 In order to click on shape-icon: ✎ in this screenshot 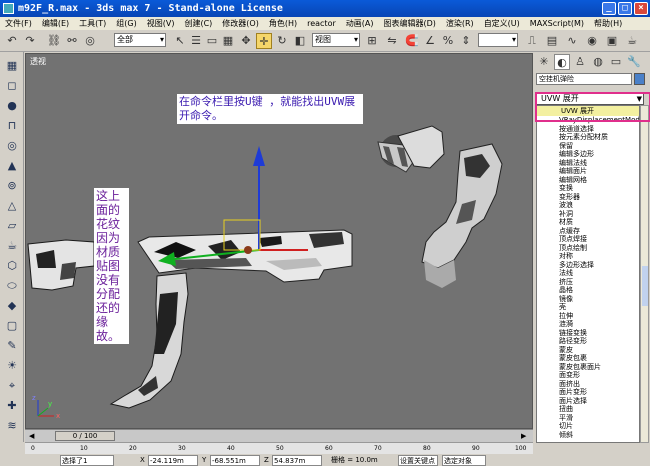, I will do `click(12, 346)`.